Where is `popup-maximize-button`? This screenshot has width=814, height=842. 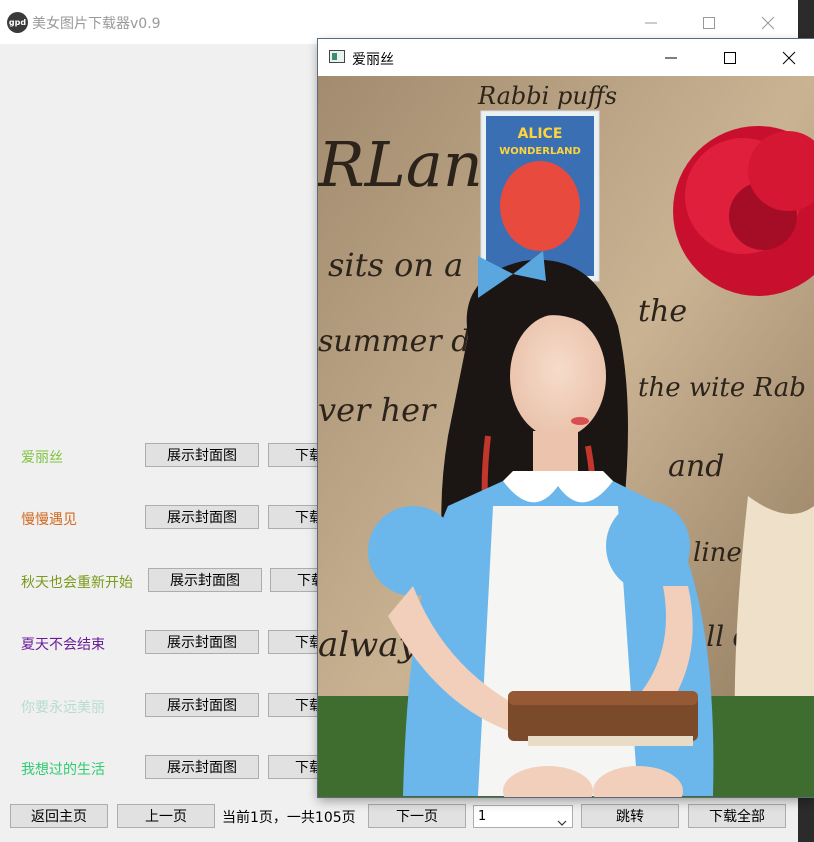 popup-maximize-button is located at coordinates (730, 58).